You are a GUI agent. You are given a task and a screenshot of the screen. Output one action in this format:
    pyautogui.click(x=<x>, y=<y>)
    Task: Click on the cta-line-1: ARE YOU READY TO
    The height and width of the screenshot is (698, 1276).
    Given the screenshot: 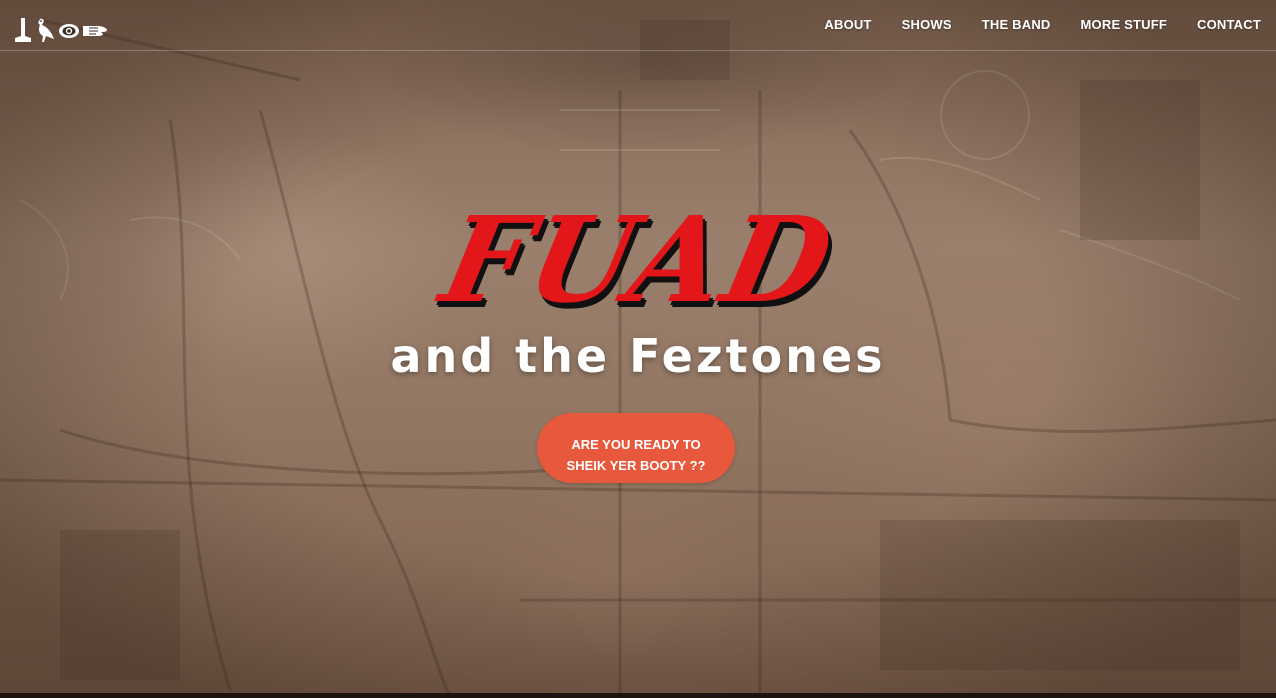 What is the action you would take?
    pyautogui.click(x=636, y=444)
    